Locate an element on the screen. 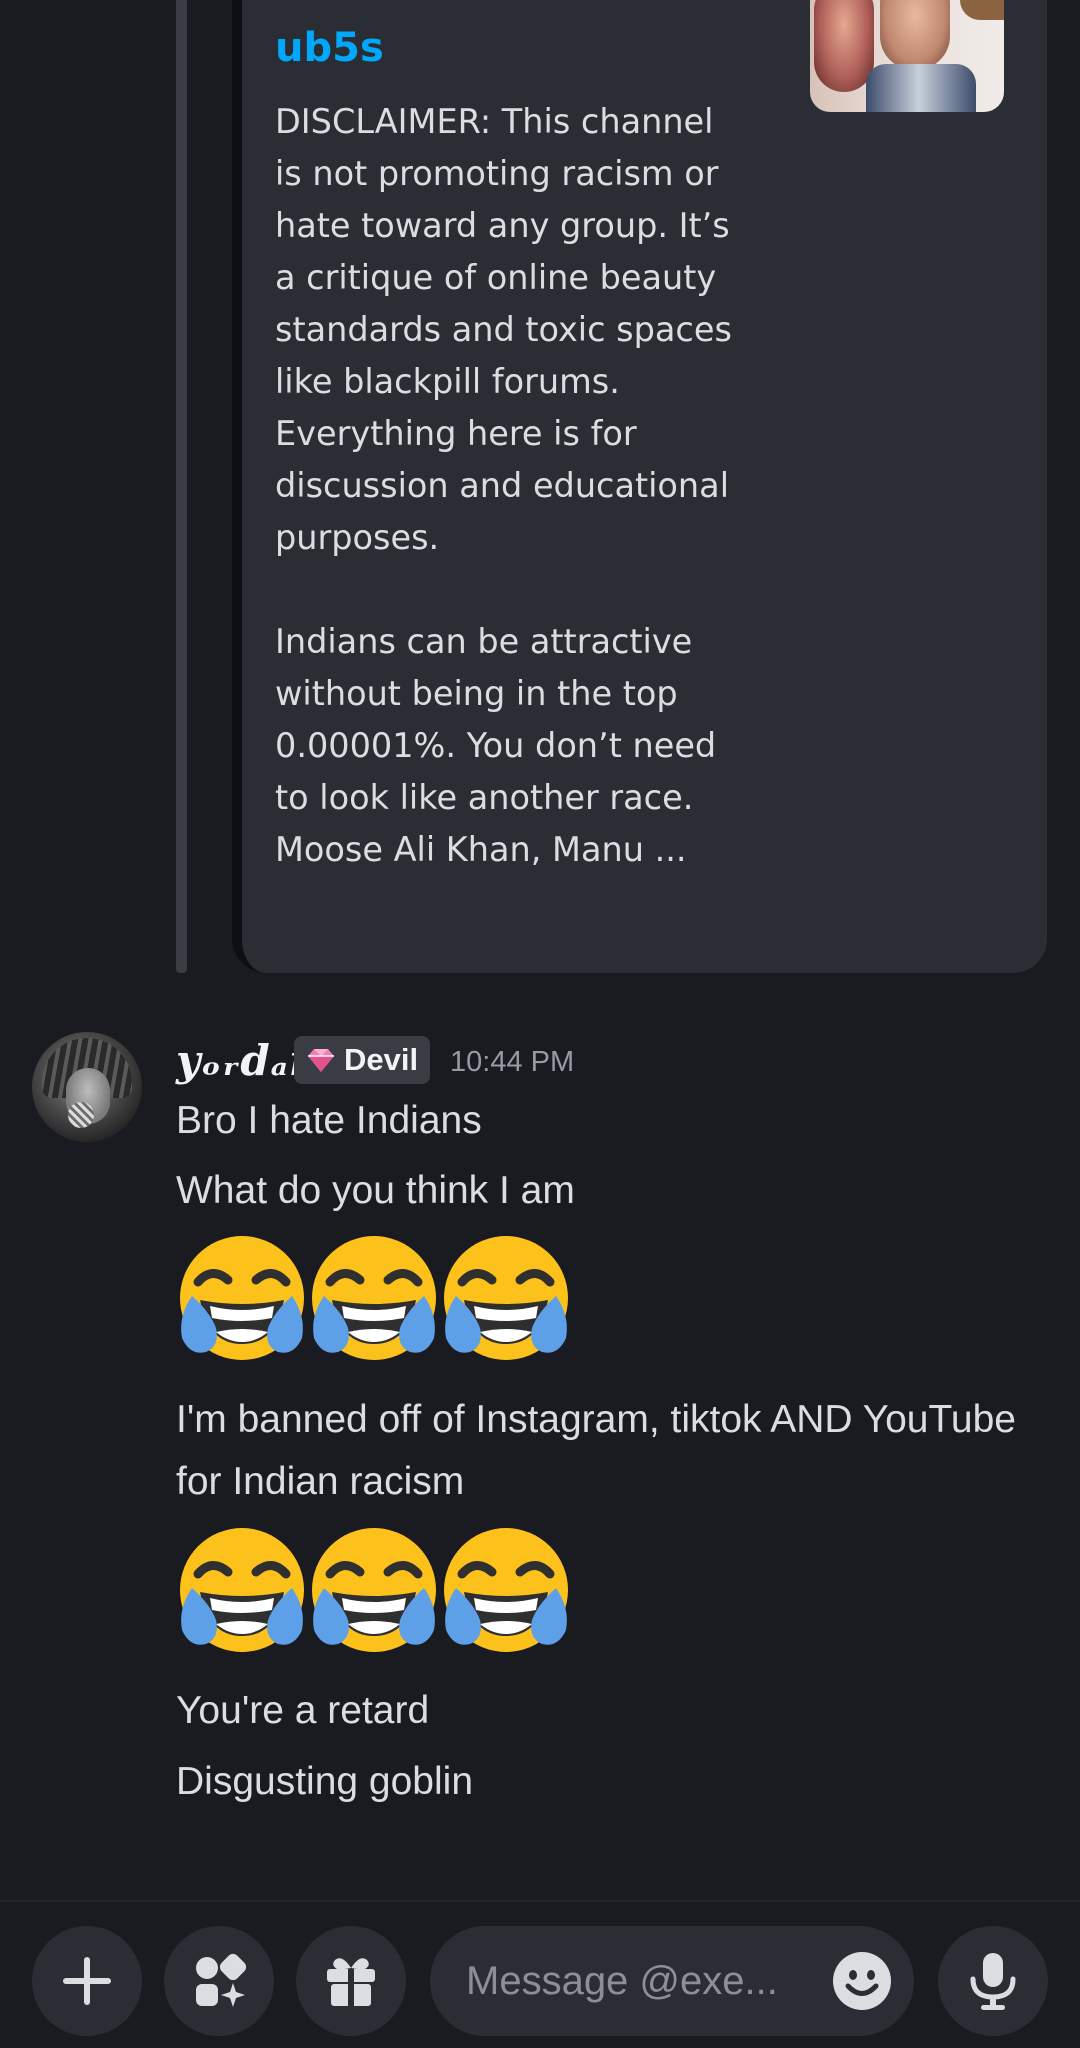  composer-divider is located at coordinates (540, 1901).